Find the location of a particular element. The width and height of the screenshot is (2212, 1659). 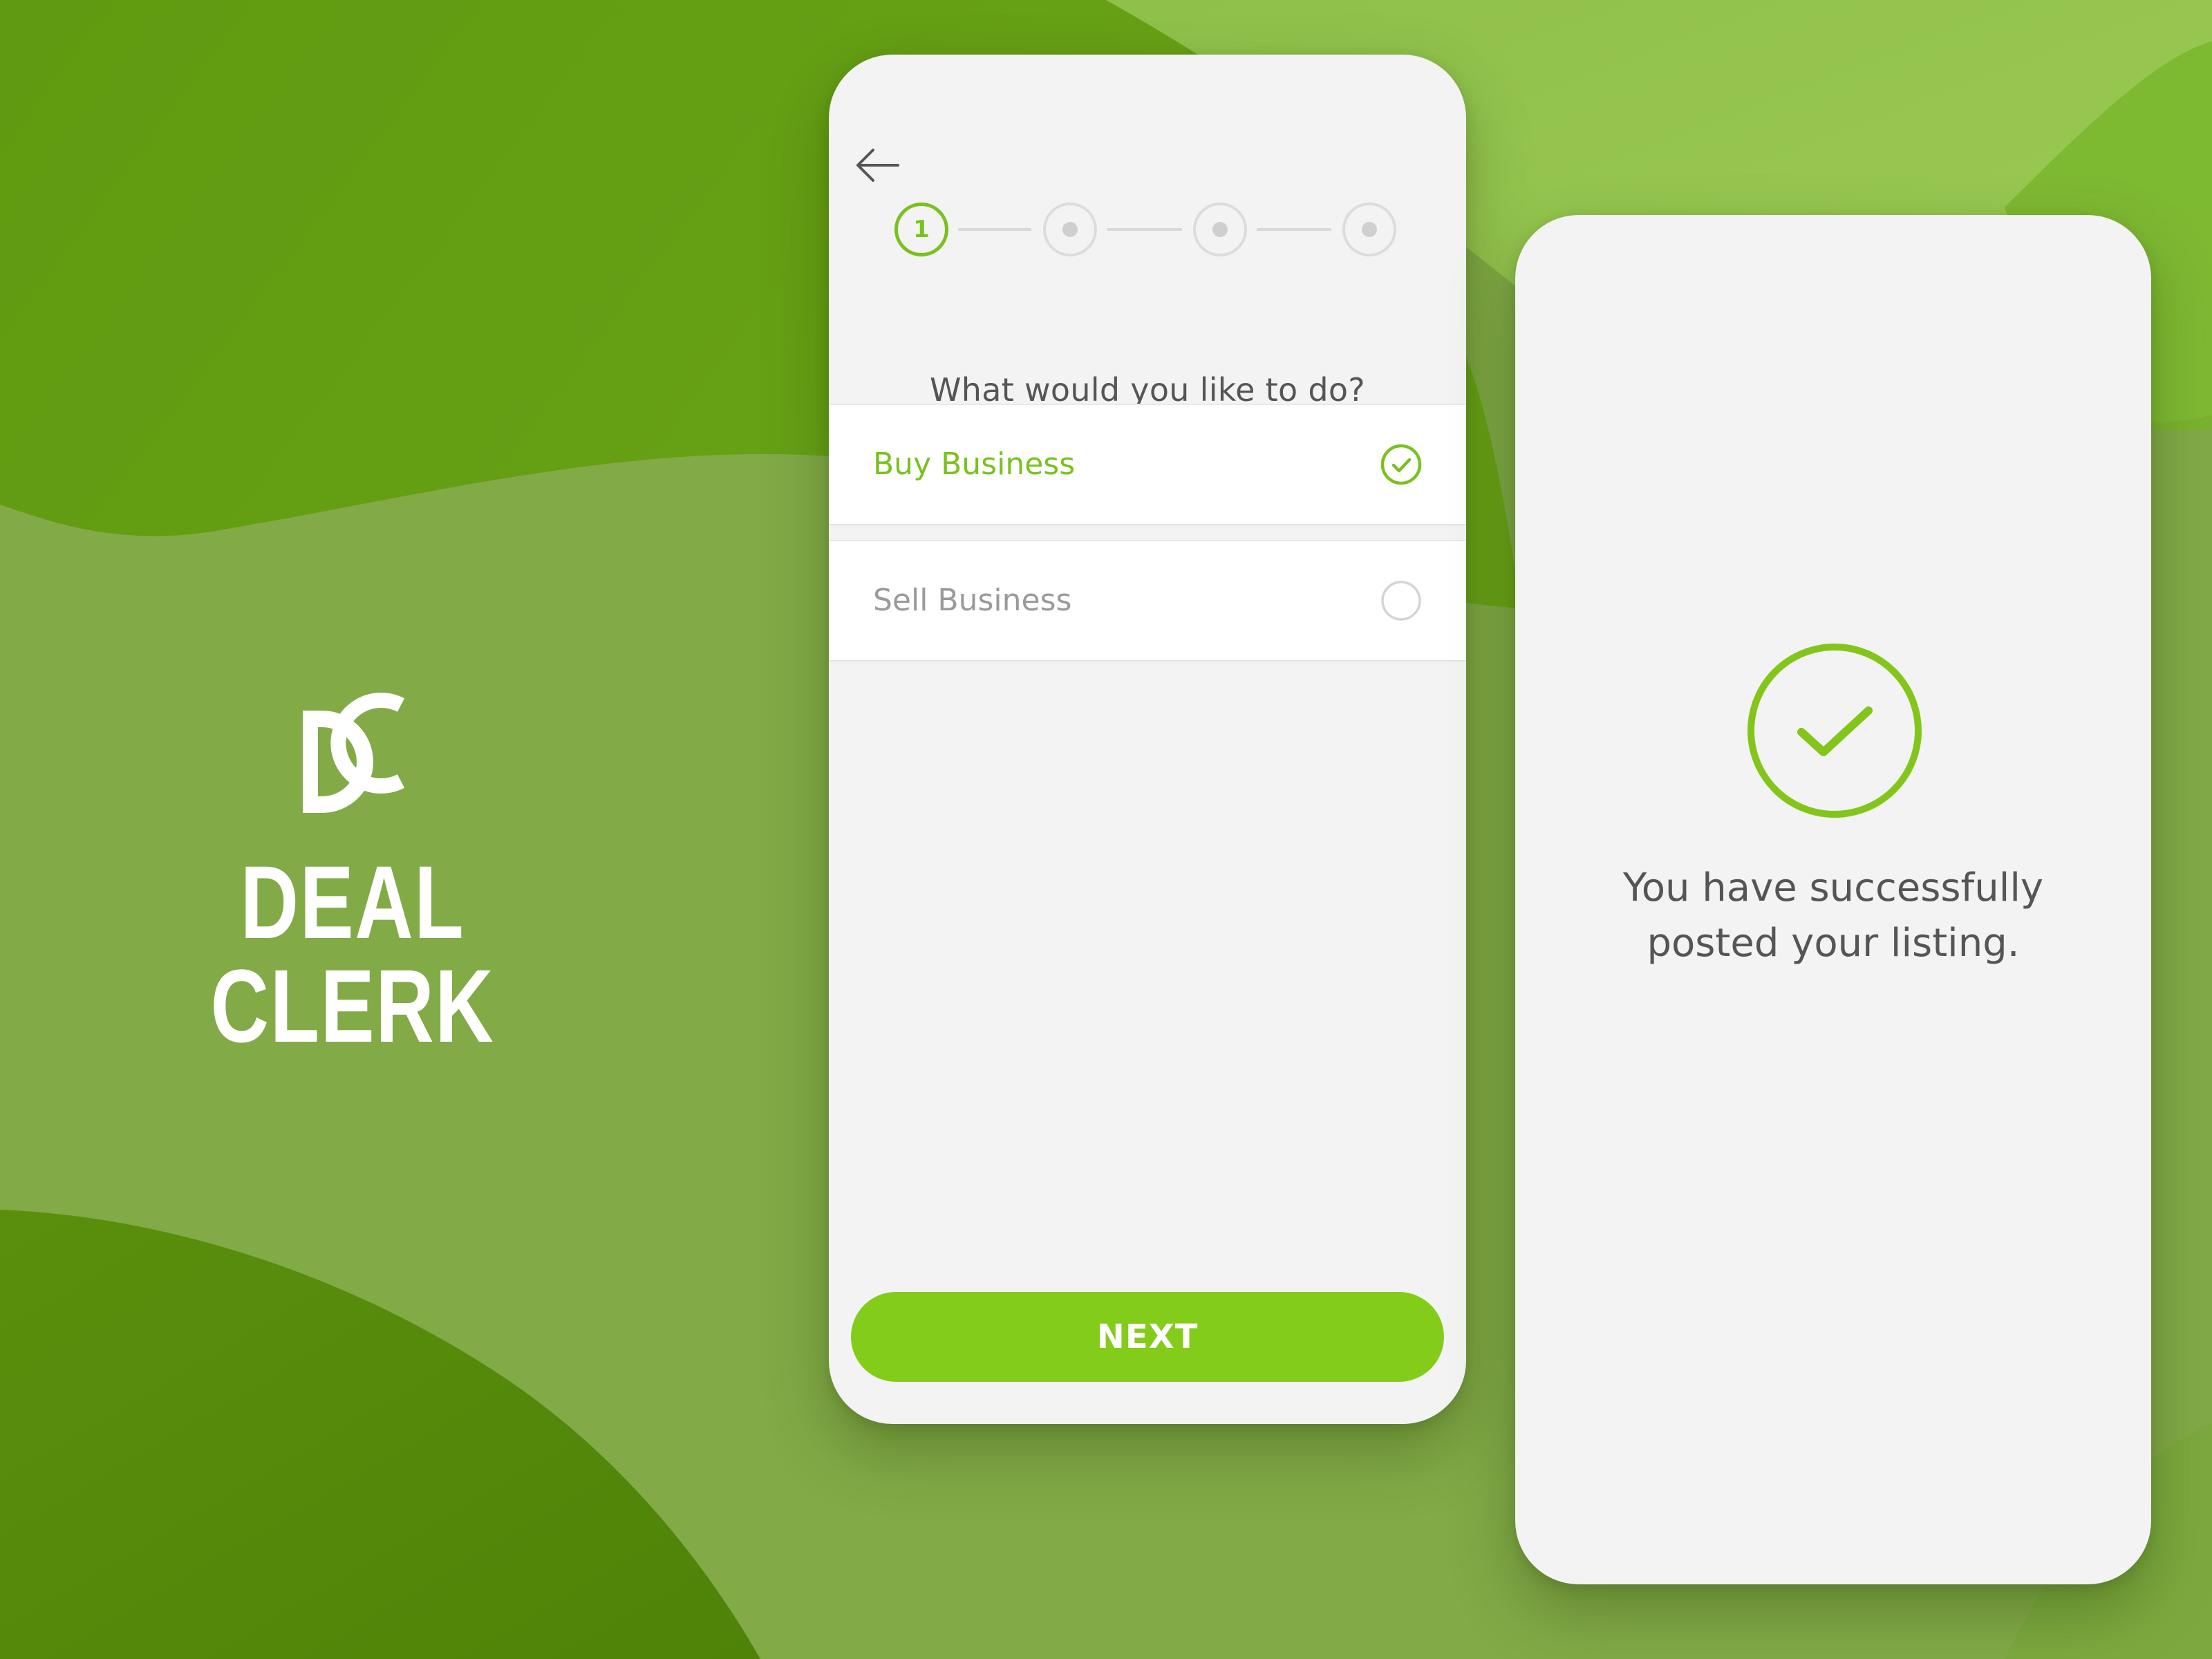

step-1-indicator: 1 is located at coordinates (921, 229).